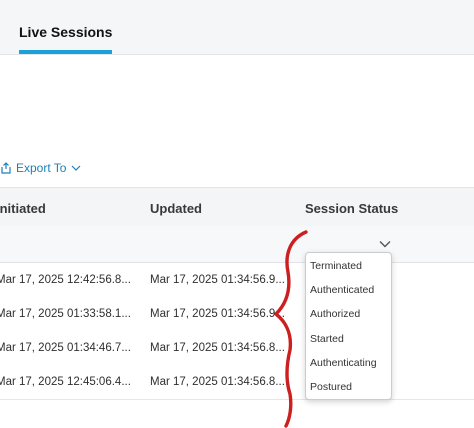 This screenshot has width=474, height=428. Describe the element at coordinates (343, 363) in the screenshot. I see `dropdown-option-authenticating: Authenticating` at that location.